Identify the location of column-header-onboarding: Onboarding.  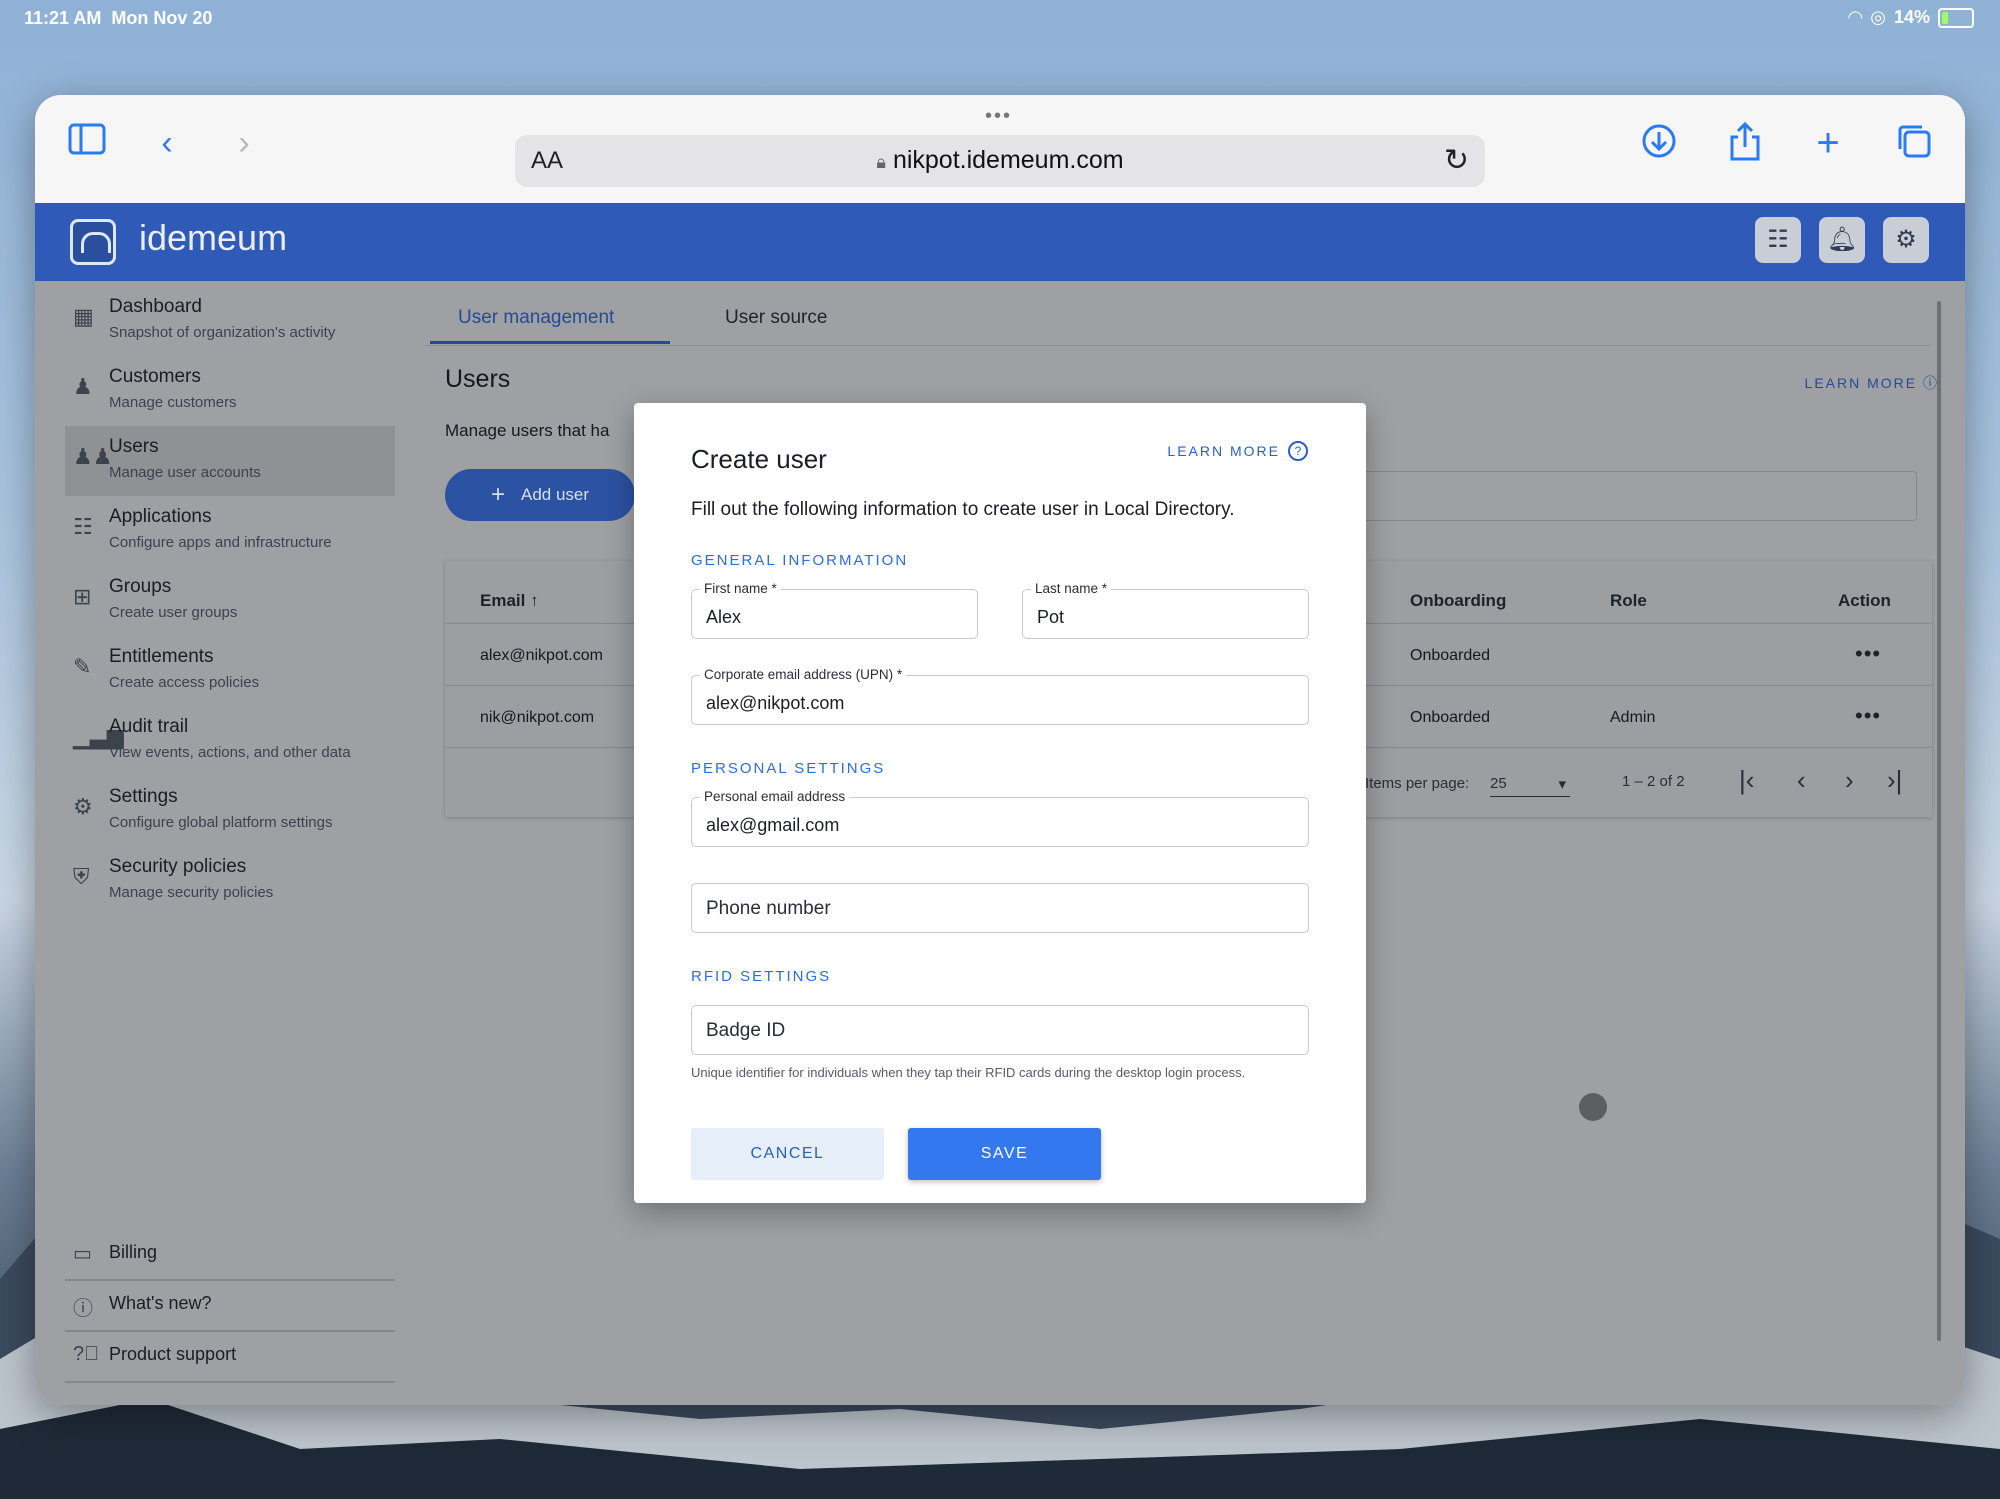
(1458, 601).